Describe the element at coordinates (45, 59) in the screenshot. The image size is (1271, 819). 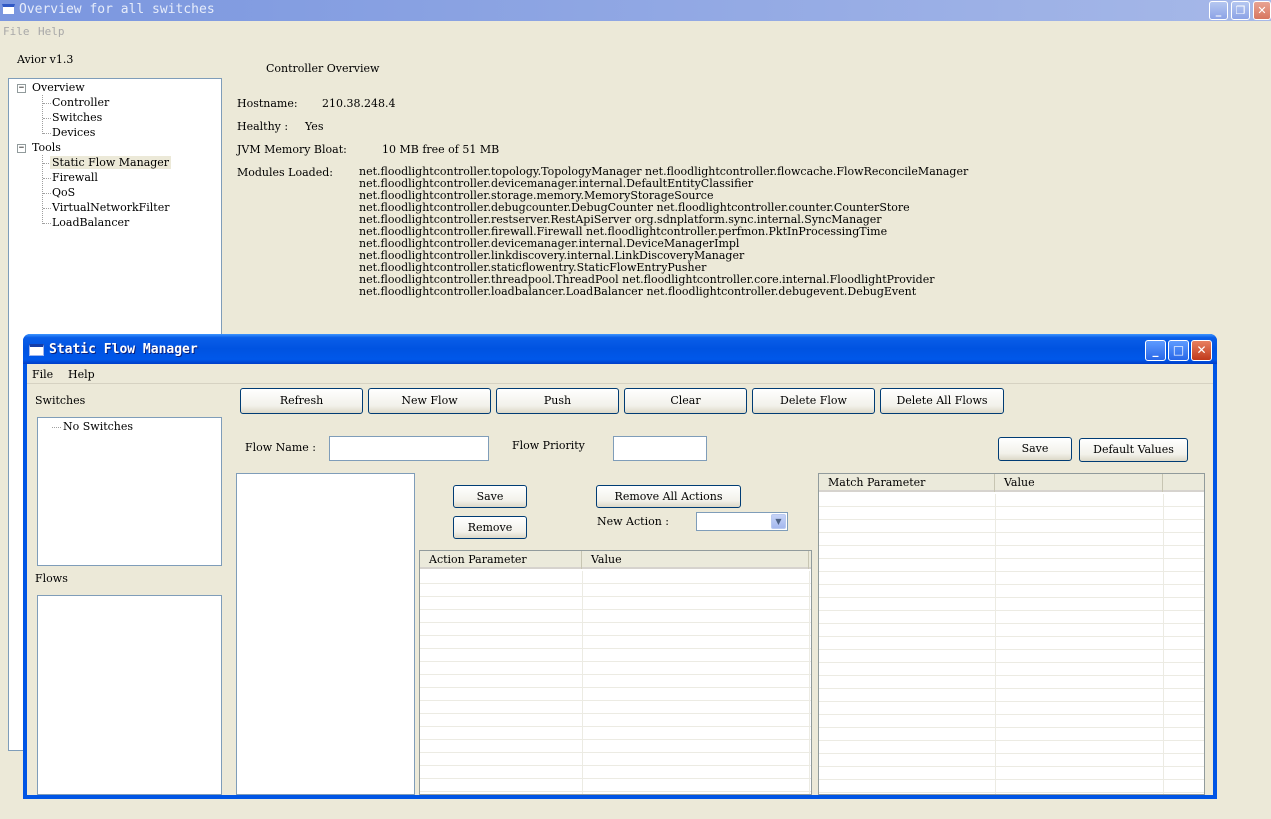
I see `app-version-label: Avior v1.3` at that location.